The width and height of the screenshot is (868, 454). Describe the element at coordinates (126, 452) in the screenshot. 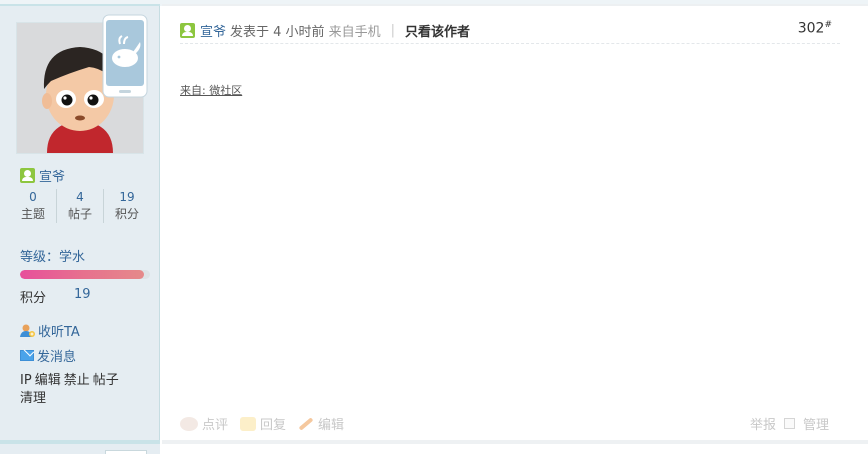

I see `next-avatar-frame-edge` at that location.